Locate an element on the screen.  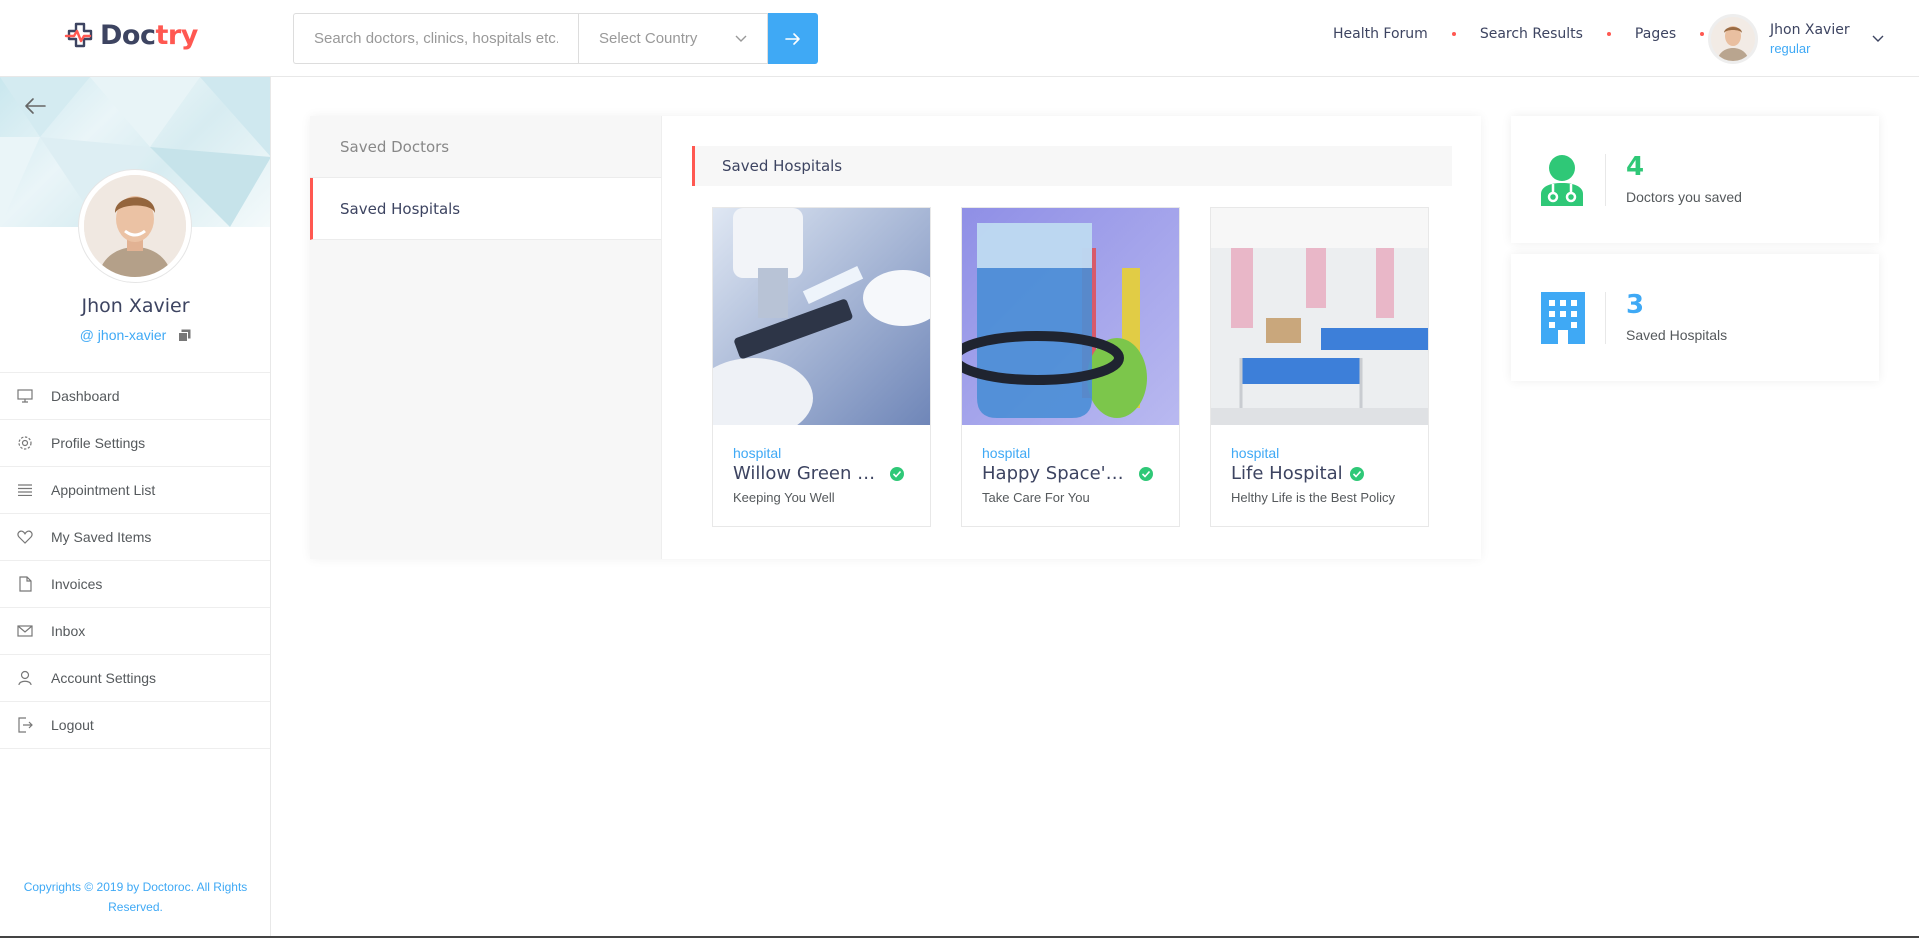
profile-name: Jhon Xavier is located at coordinates (135, 306).